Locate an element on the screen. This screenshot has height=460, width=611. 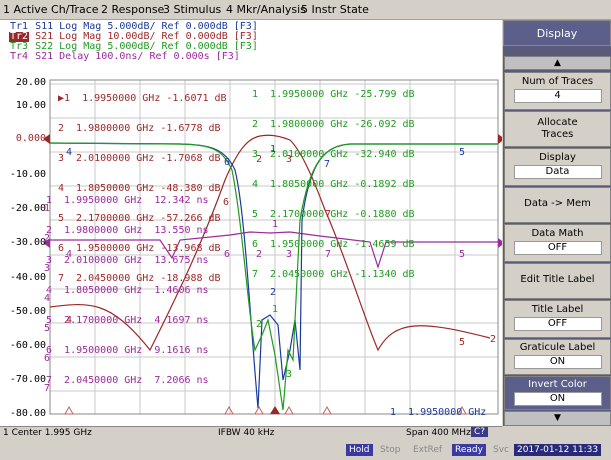
y-label: -60.00 is located at coordinates (27, 345).